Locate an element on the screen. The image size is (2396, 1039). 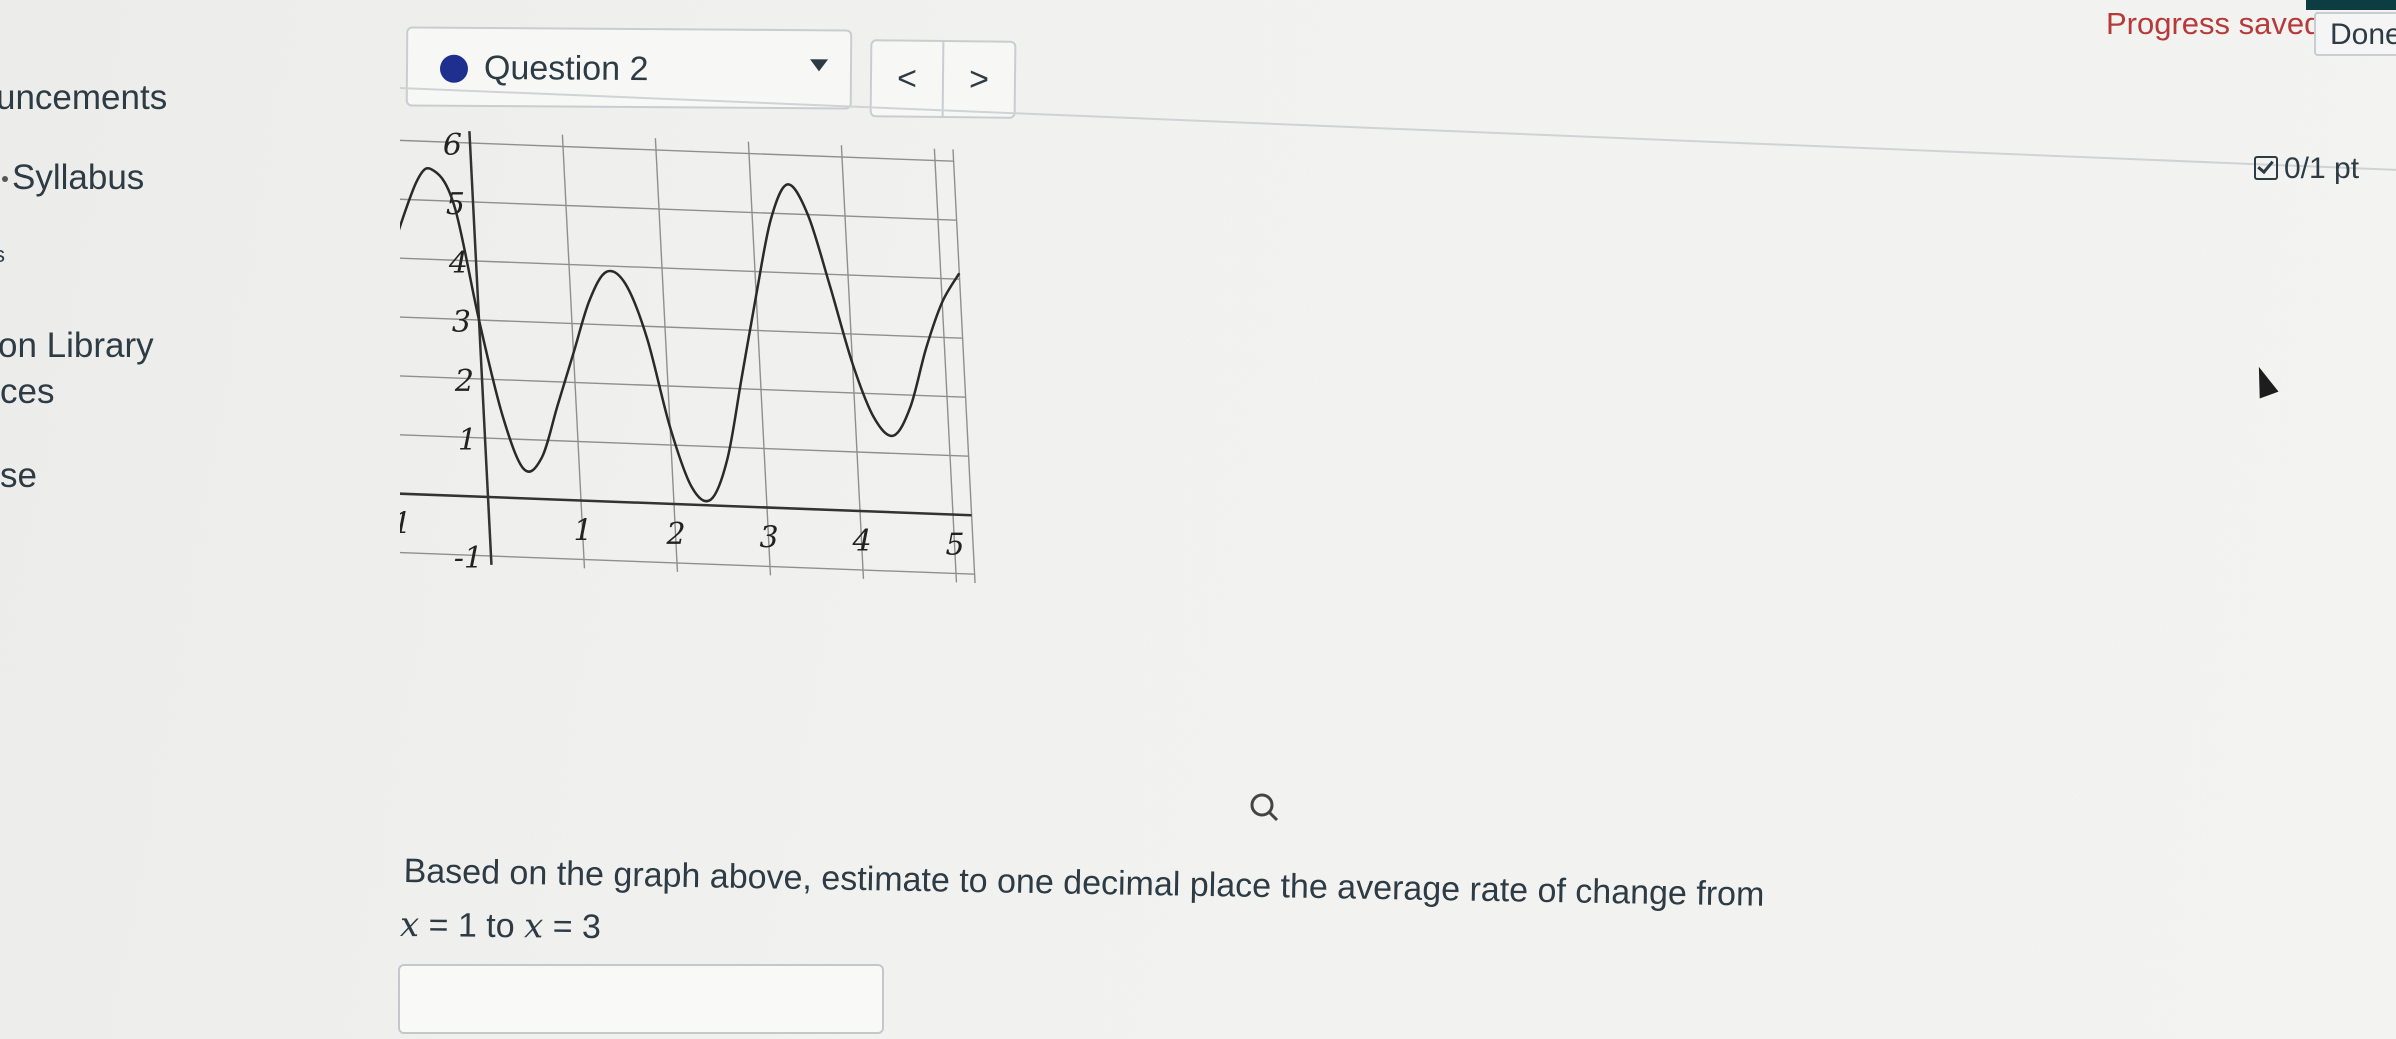
graph-tick-labels: -112345-1123456 is located at coordinates (682, 352).